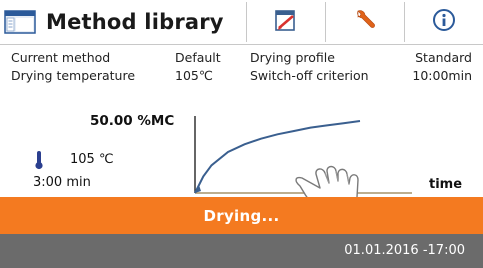 Image resolution: width=483 pixels, height=268 pixels. I want to click on date-time-bar: 01.01.2016 -17:00, so click(241, 251).